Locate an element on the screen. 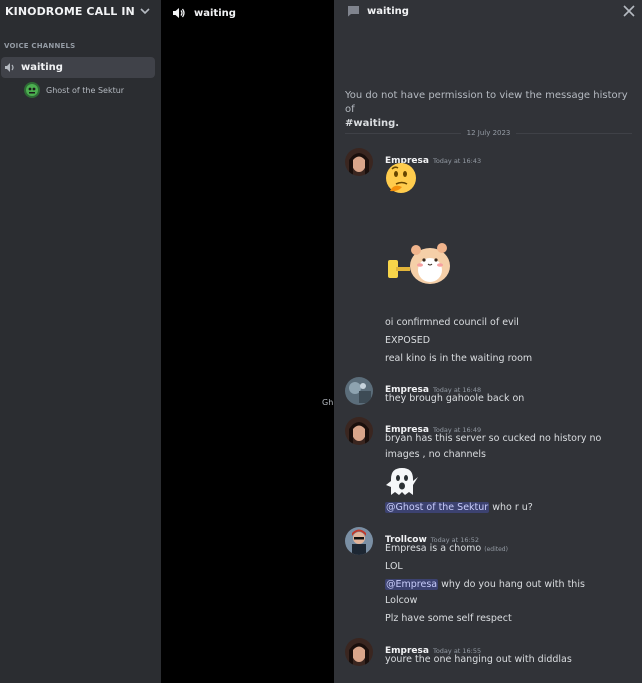 The height and width of the screenshot is (683, 642). message-text: youre the one hanging out with diddlas is located at coordinates (478, 659).